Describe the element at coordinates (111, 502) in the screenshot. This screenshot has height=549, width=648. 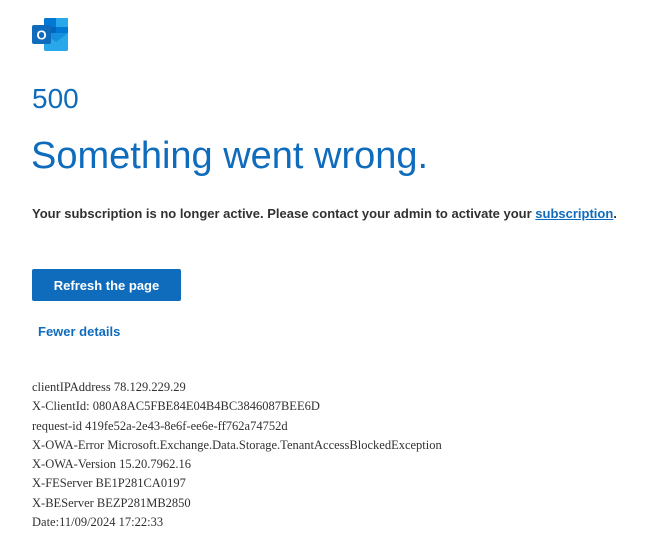
I see `detail-be-server: X-BEServer BEZP281MB2850` at that location.